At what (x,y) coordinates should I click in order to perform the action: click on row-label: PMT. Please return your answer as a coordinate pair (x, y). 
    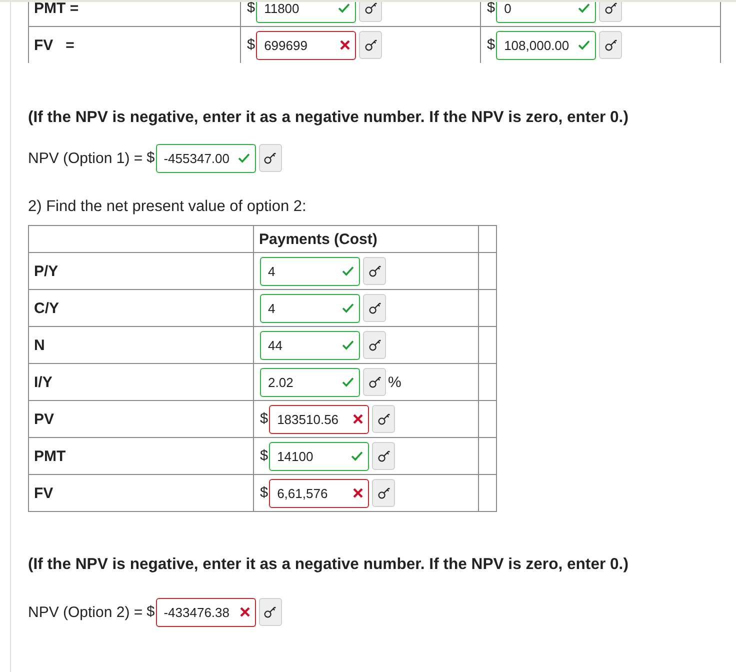
    Looking at the image, I should click on (50, 456).